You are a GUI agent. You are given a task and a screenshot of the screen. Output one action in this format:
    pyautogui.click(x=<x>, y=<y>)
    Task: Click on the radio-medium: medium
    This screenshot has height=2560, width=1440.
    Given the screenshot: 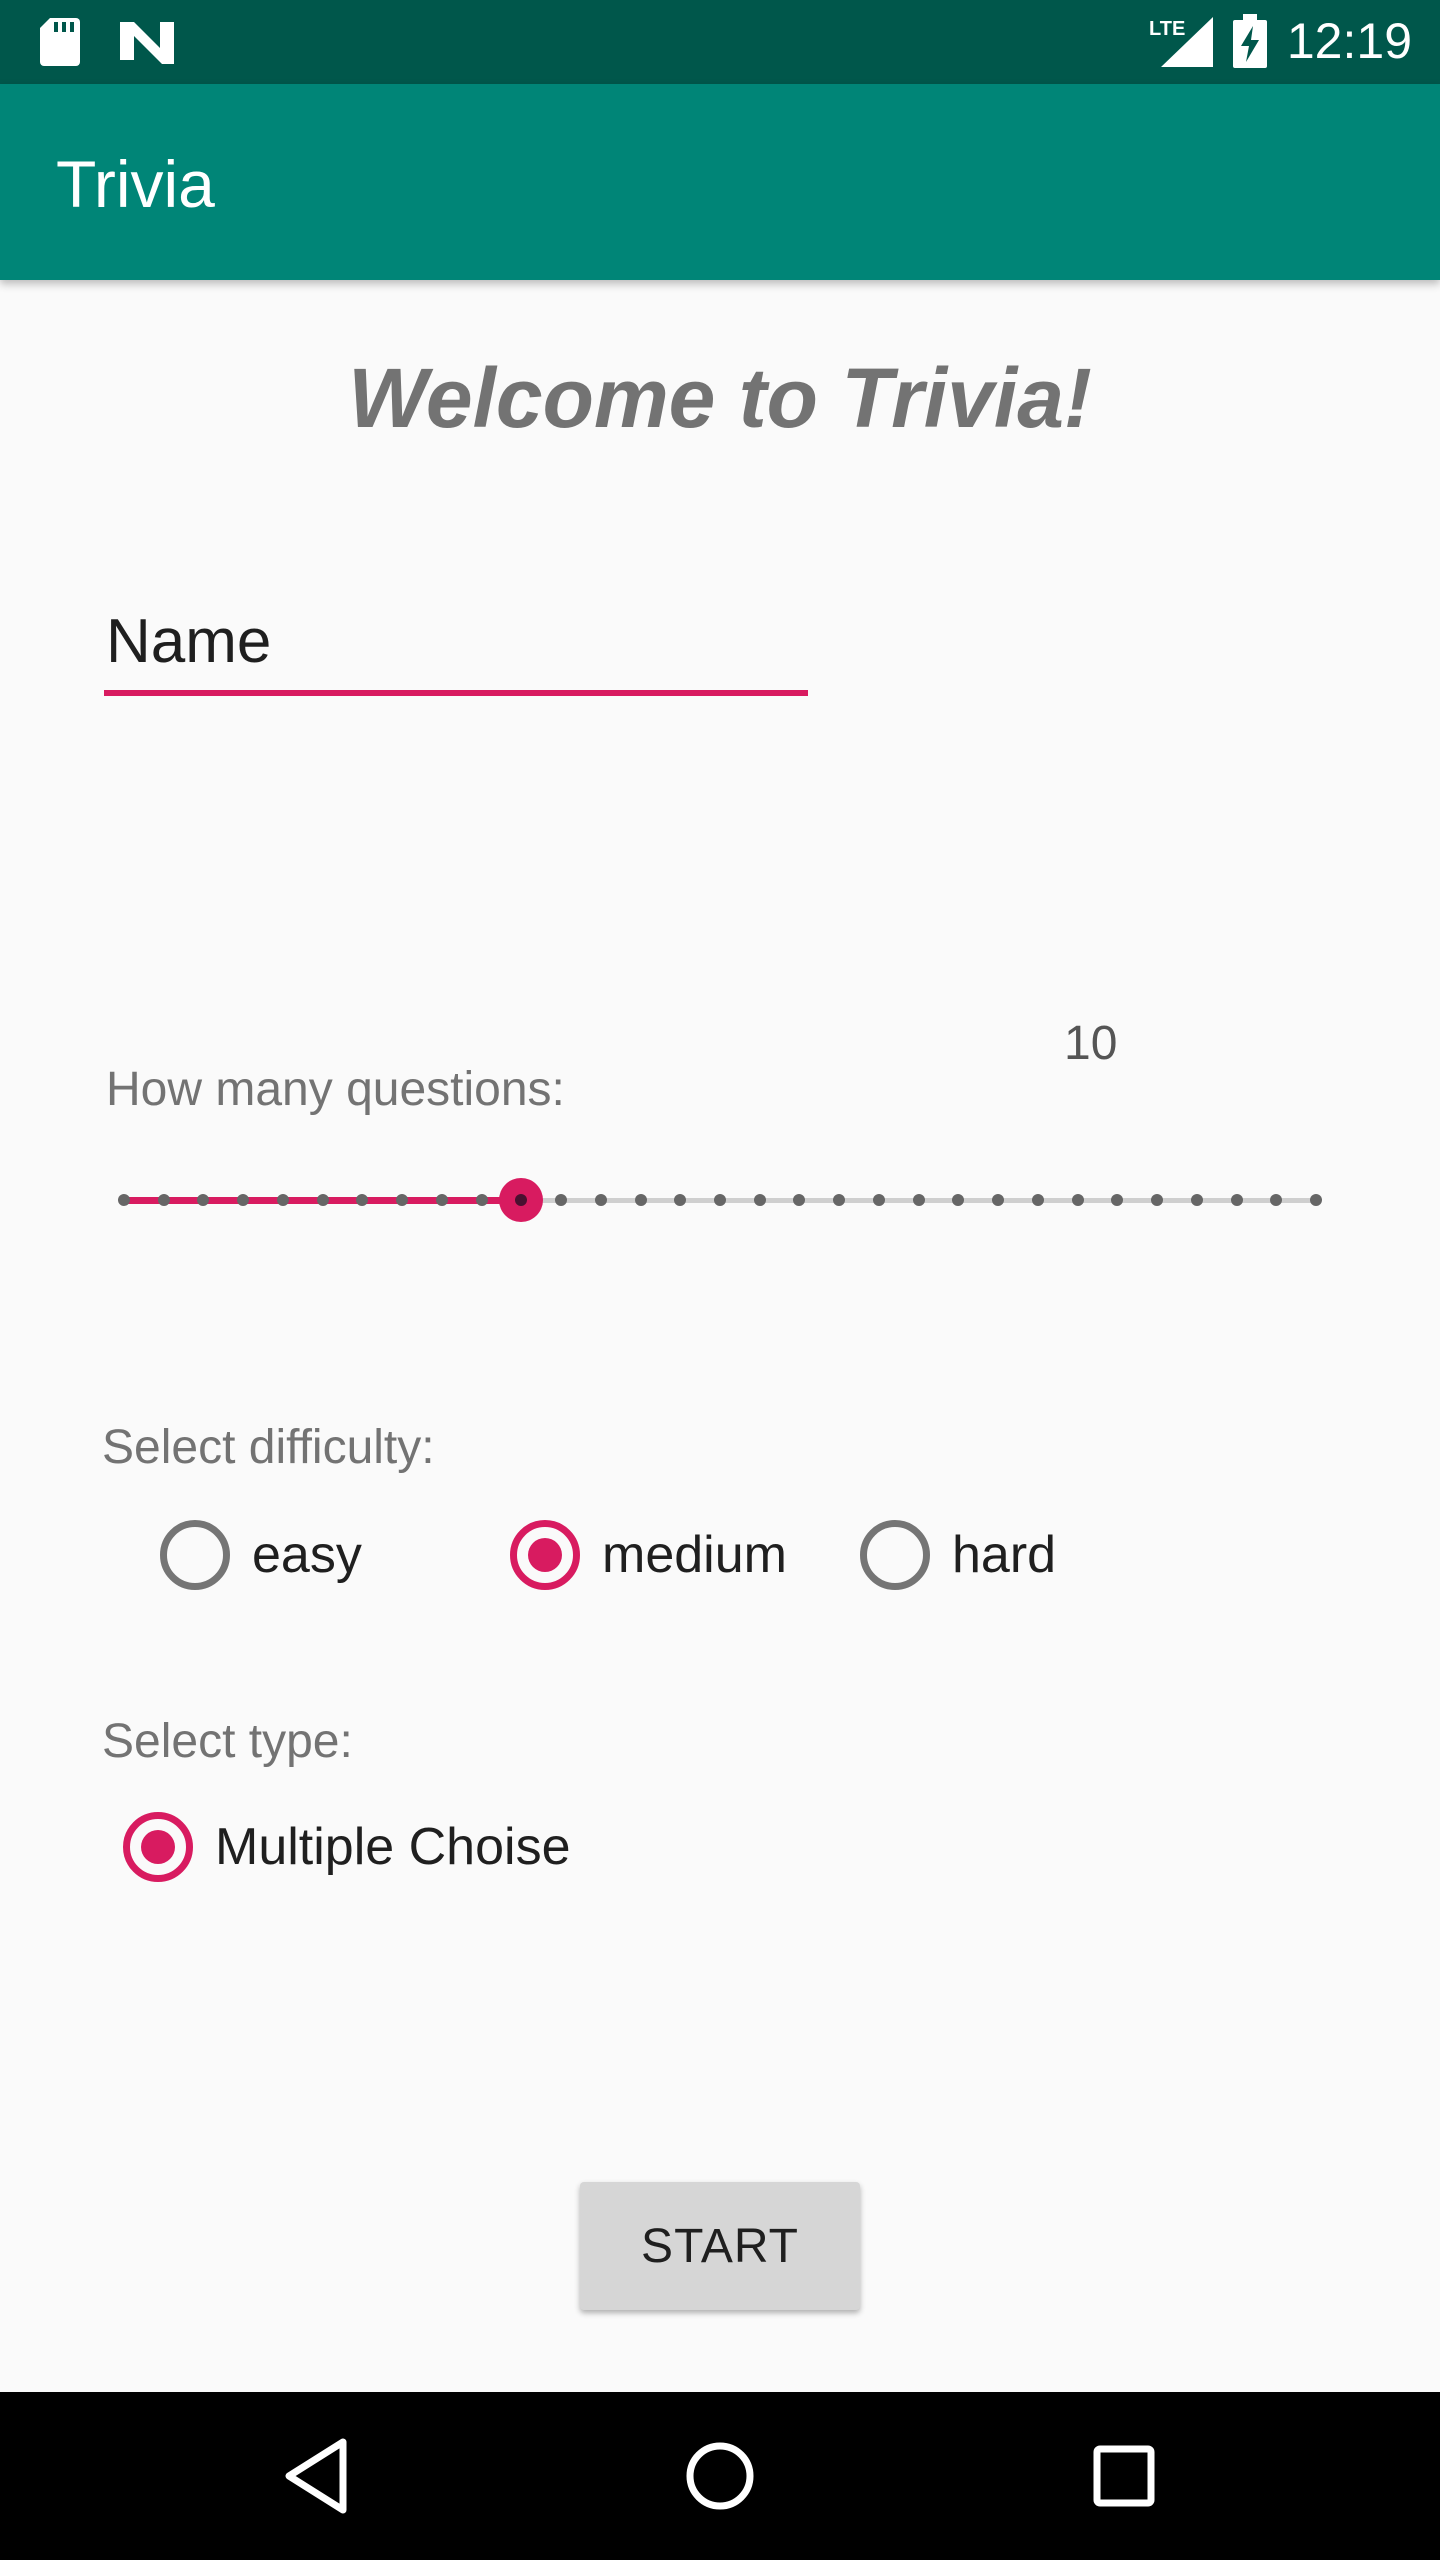 What is the action you would take?
    pyautogui.click(x=648, y=1555)
    